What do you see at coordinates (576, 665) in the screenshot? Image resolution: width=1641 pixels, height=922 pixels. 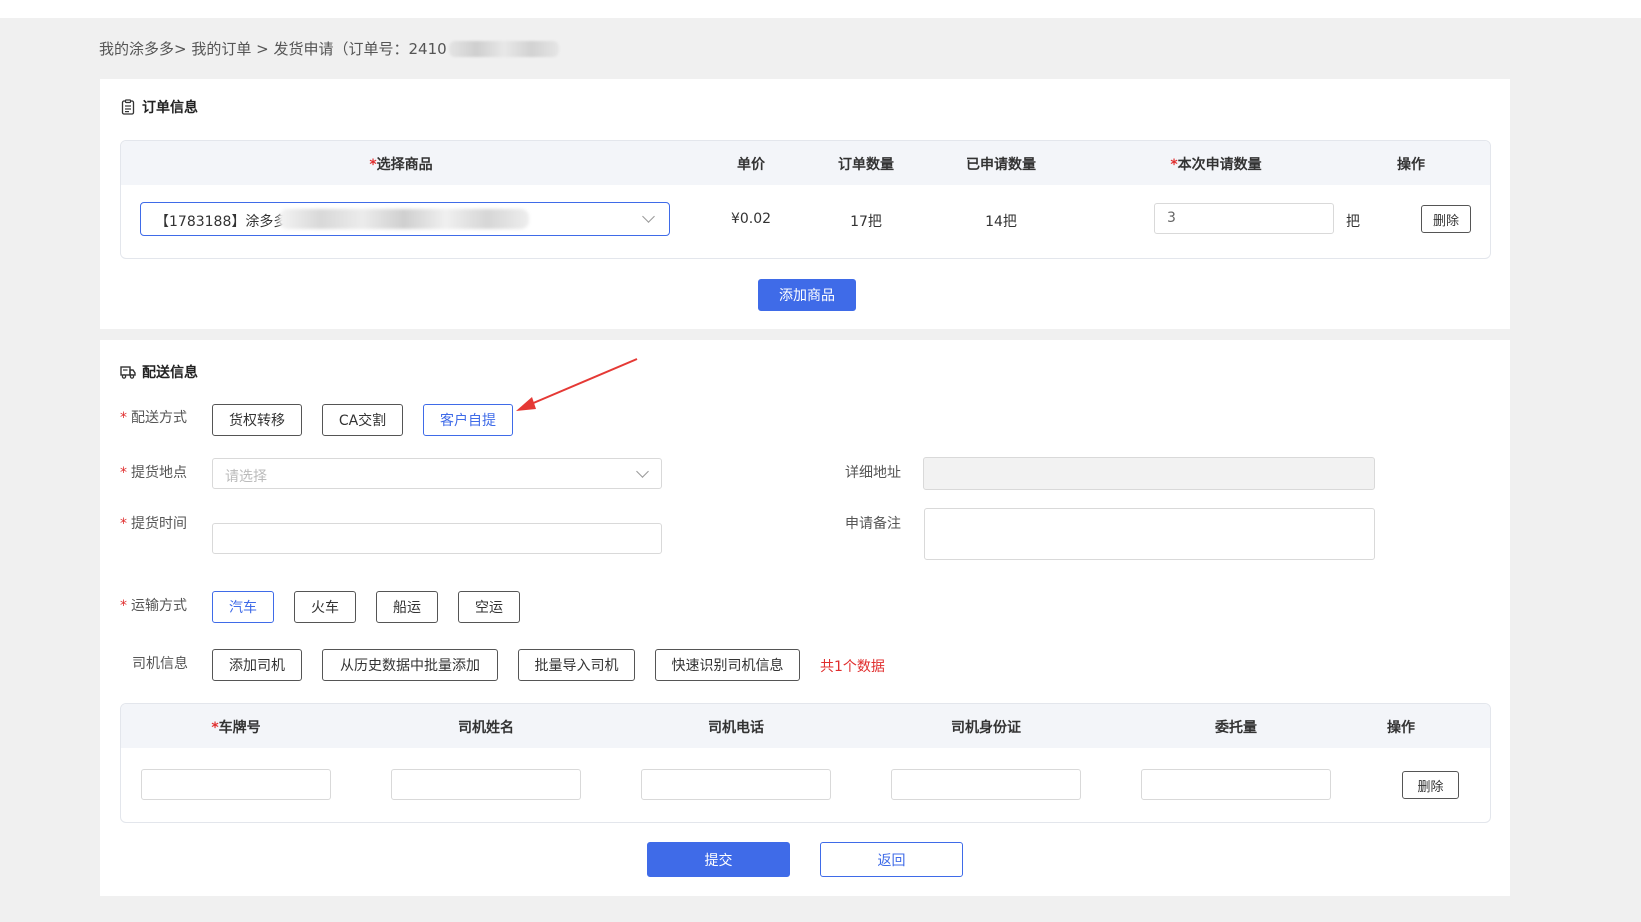 I see `batch-import-driver-button: 批量导入司机` at bounding box center [576, 665].